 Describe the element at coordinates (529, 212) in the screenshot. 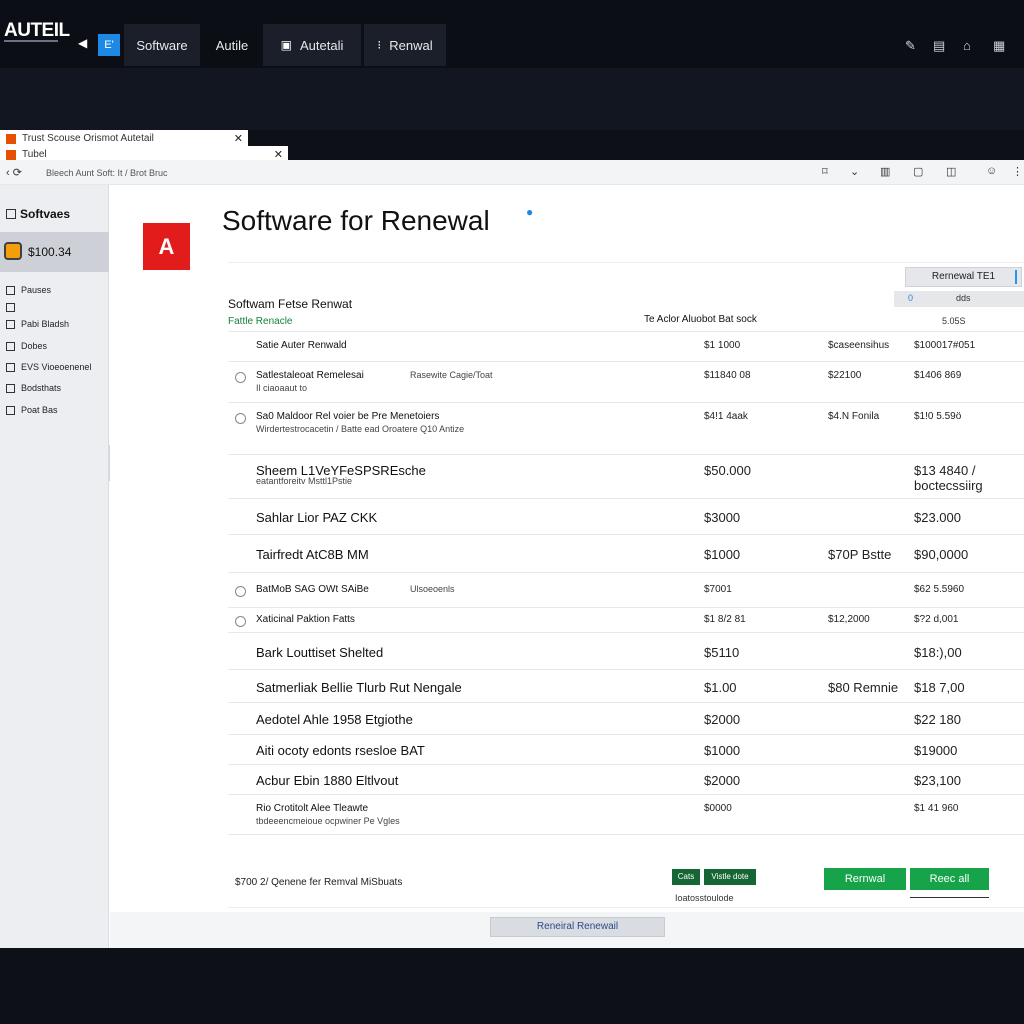

I see `info-icon: ●` at that location.